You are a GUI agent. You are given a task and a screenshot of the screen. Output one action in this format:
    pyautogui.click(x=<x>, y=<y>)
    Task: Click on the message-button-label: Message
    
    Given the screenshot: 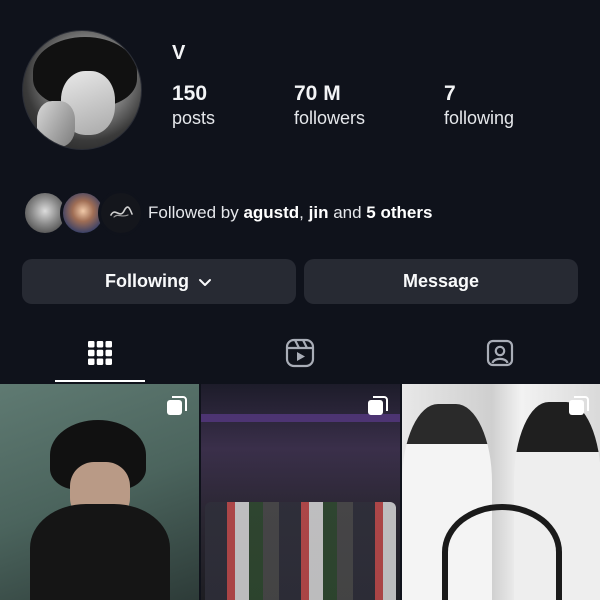 What is the action you would take?
    pyautogui.click(x=441, y=281)
    